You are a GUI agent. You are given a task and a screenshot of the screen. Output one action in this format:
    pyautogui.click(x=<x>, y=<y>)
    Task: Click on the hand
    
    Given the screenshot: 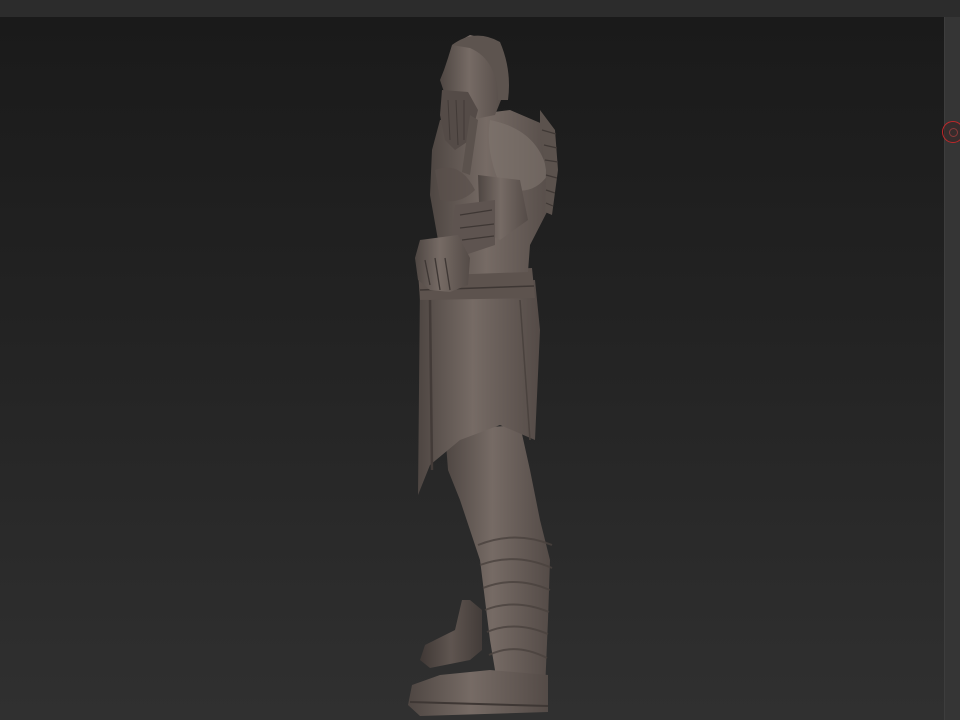 What is the action you would take?
    pyautogui.click(x=442, y=263)
    